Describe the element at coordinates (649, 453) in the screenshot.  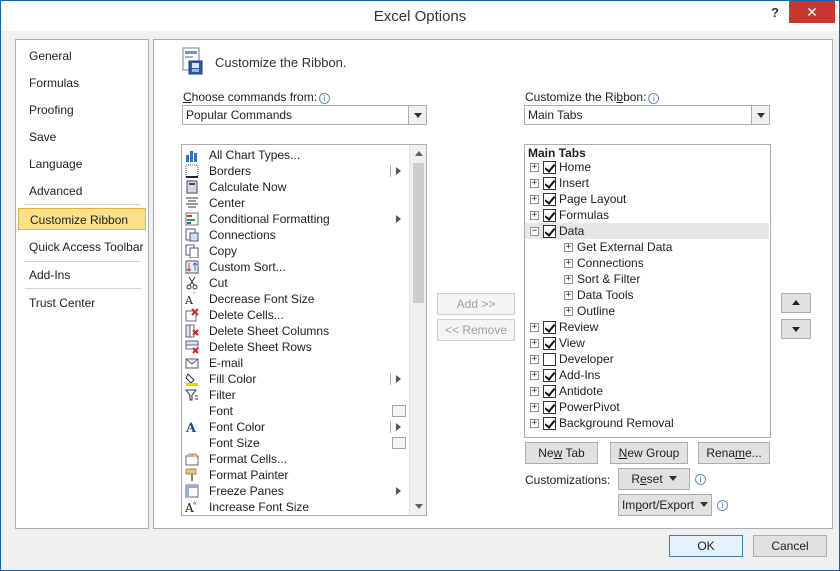
I see `new-group-button: New Group` at that location.